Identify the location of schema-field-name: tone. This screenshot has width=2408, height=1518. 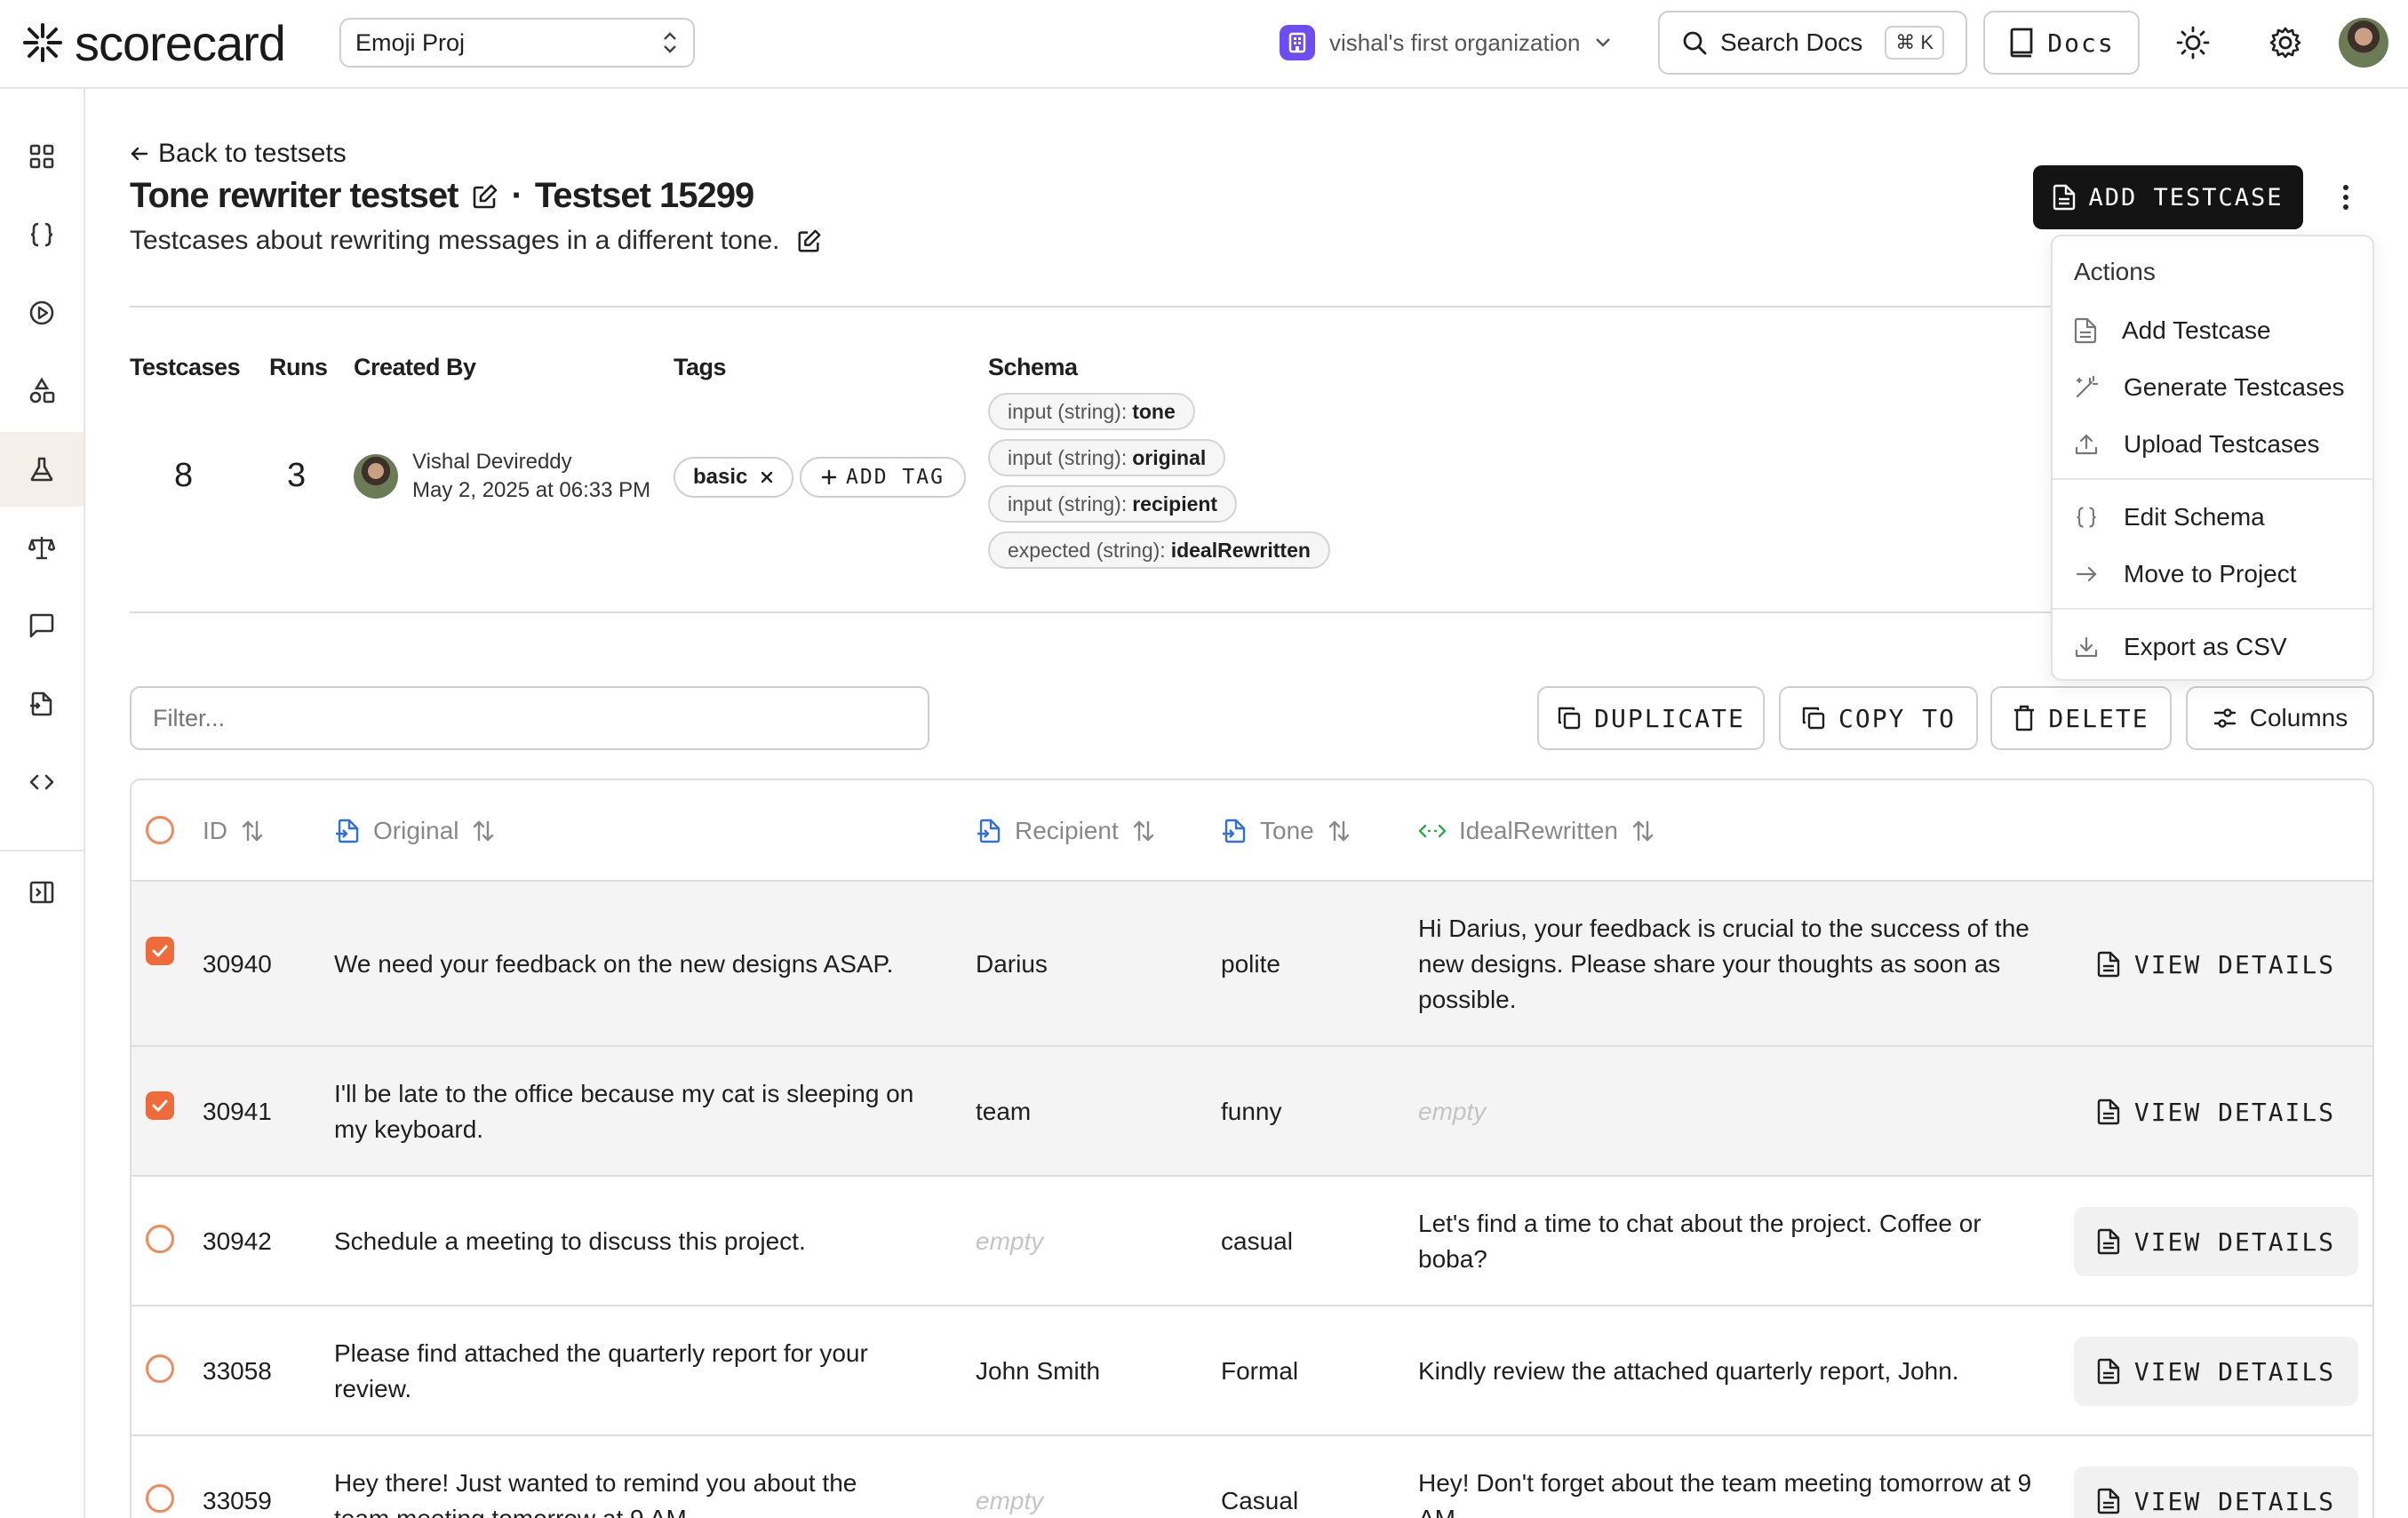
(1154, 411).